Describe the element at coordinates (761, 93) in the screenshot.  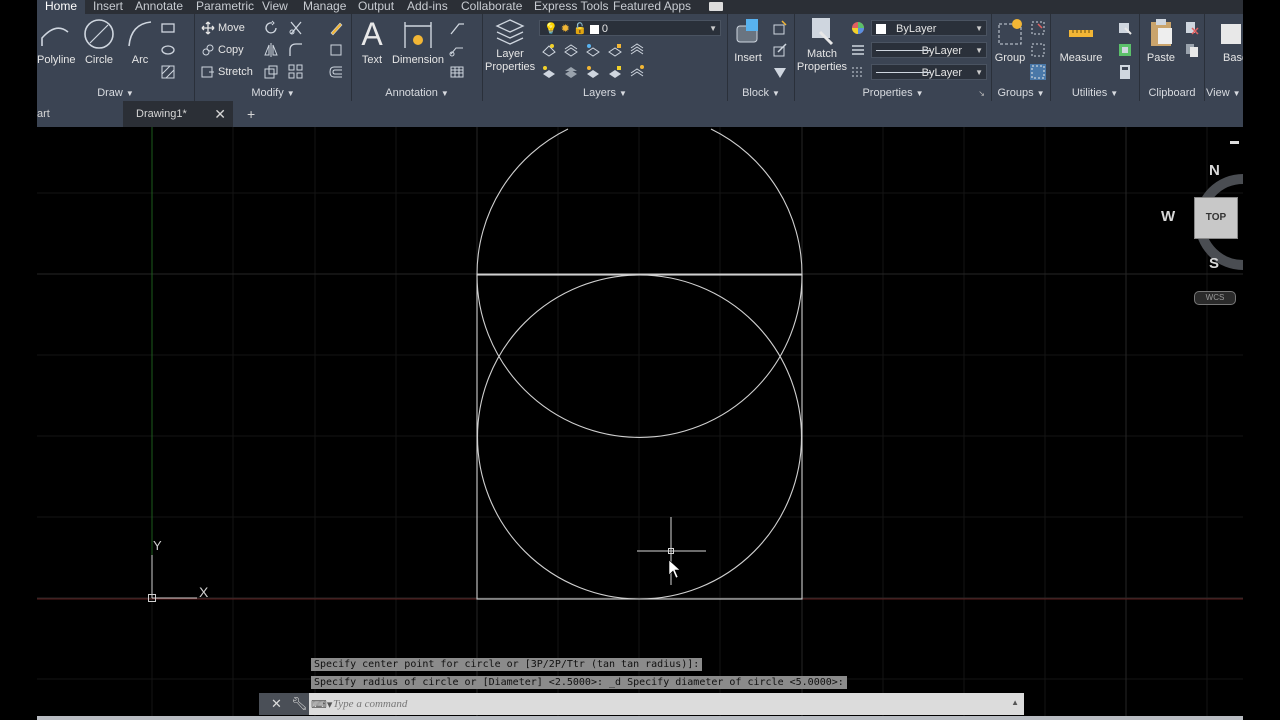
I see `block-panel-title: Block ▼` at that location.